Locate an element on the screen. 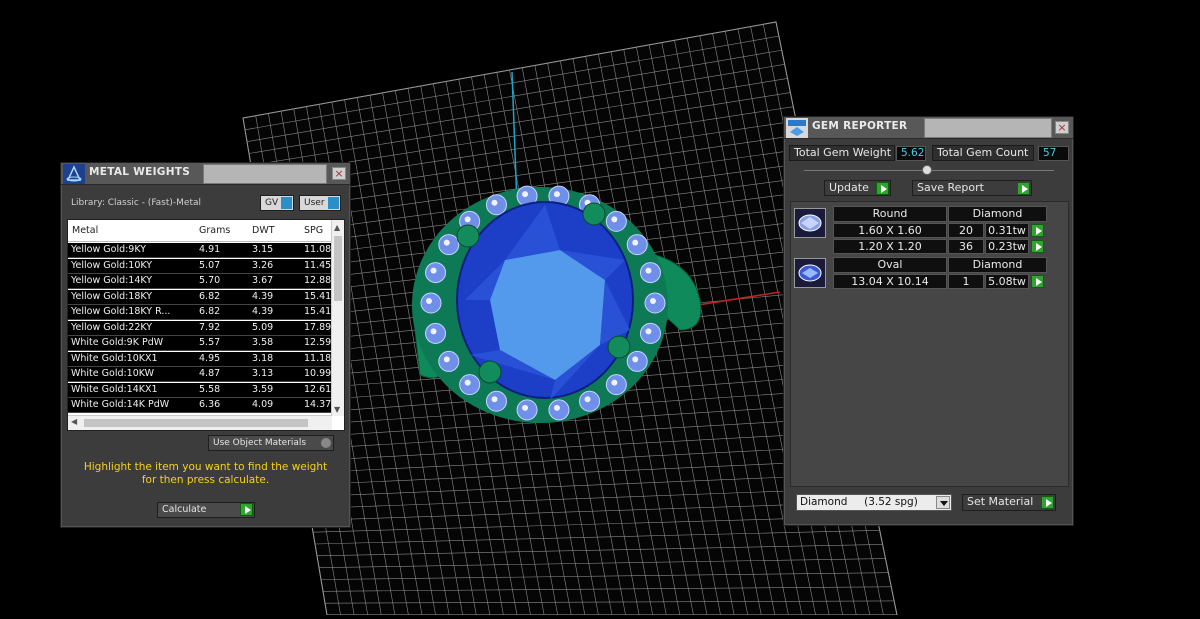 This screenshot has height=619, width=1200. cell-dwt: 3.15 is located at coordinates (263, 249).